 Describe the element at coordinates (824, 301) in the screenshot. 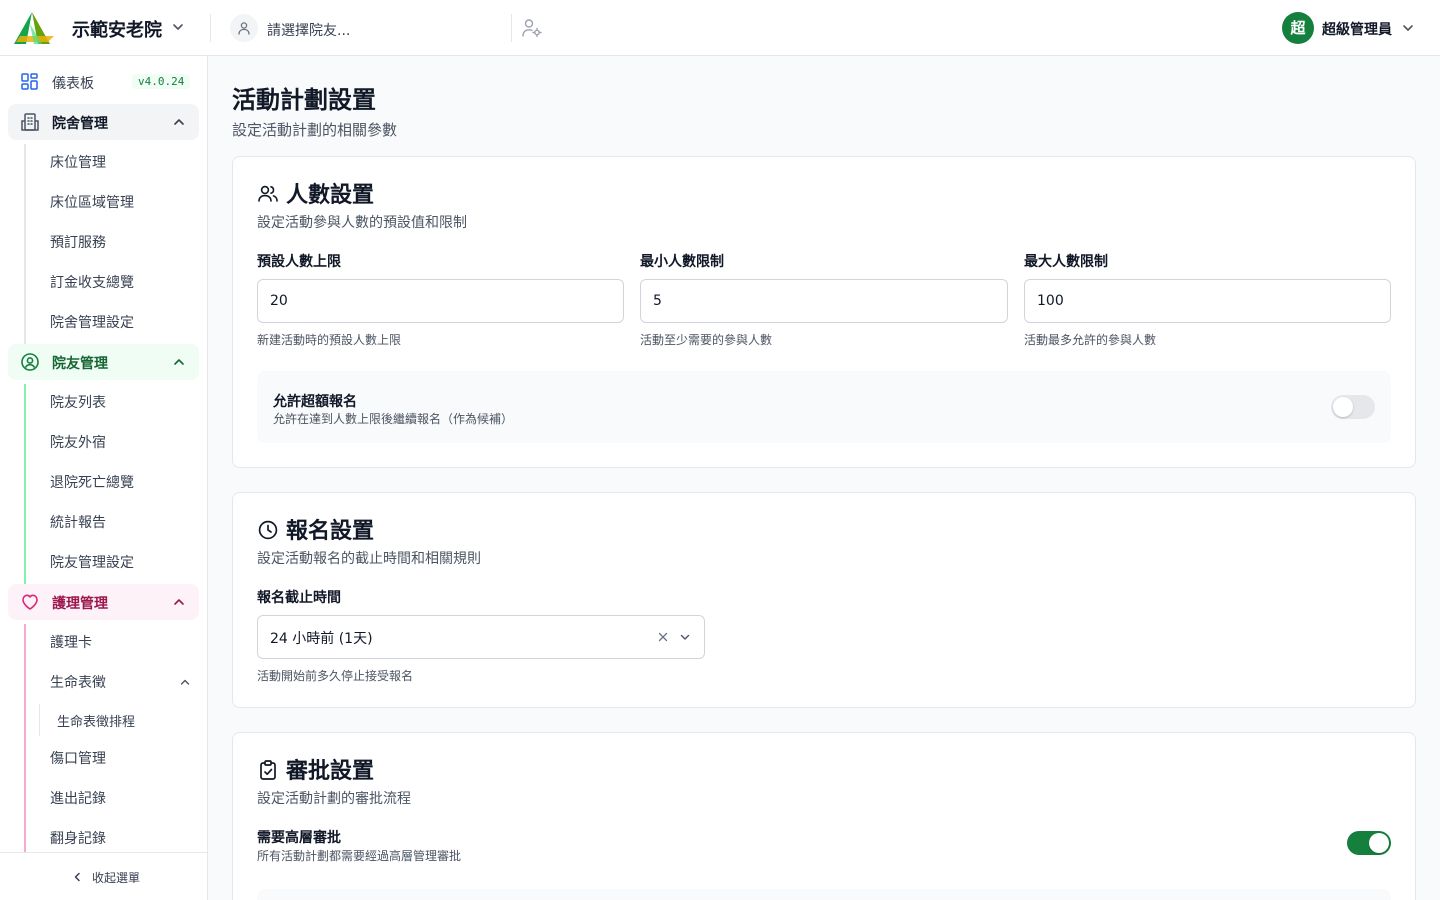

I see `min-participants-input` at that location.